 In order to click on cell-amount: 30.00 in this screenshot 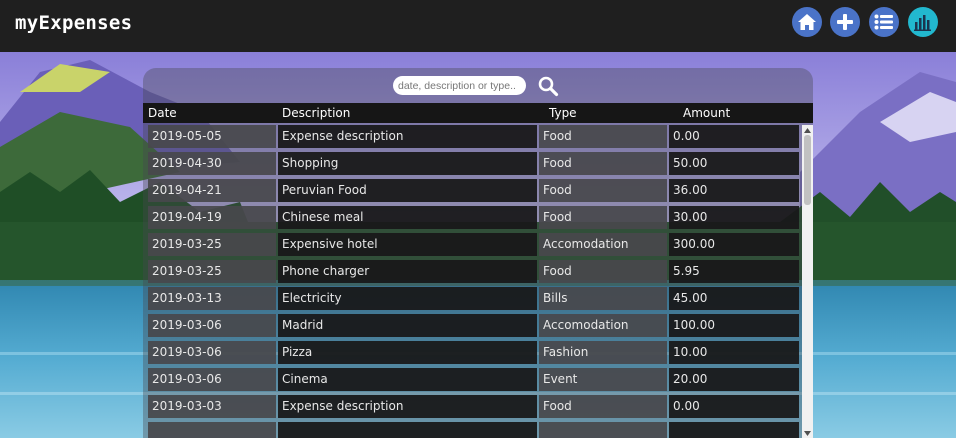, I will do `click(734, 217)`.